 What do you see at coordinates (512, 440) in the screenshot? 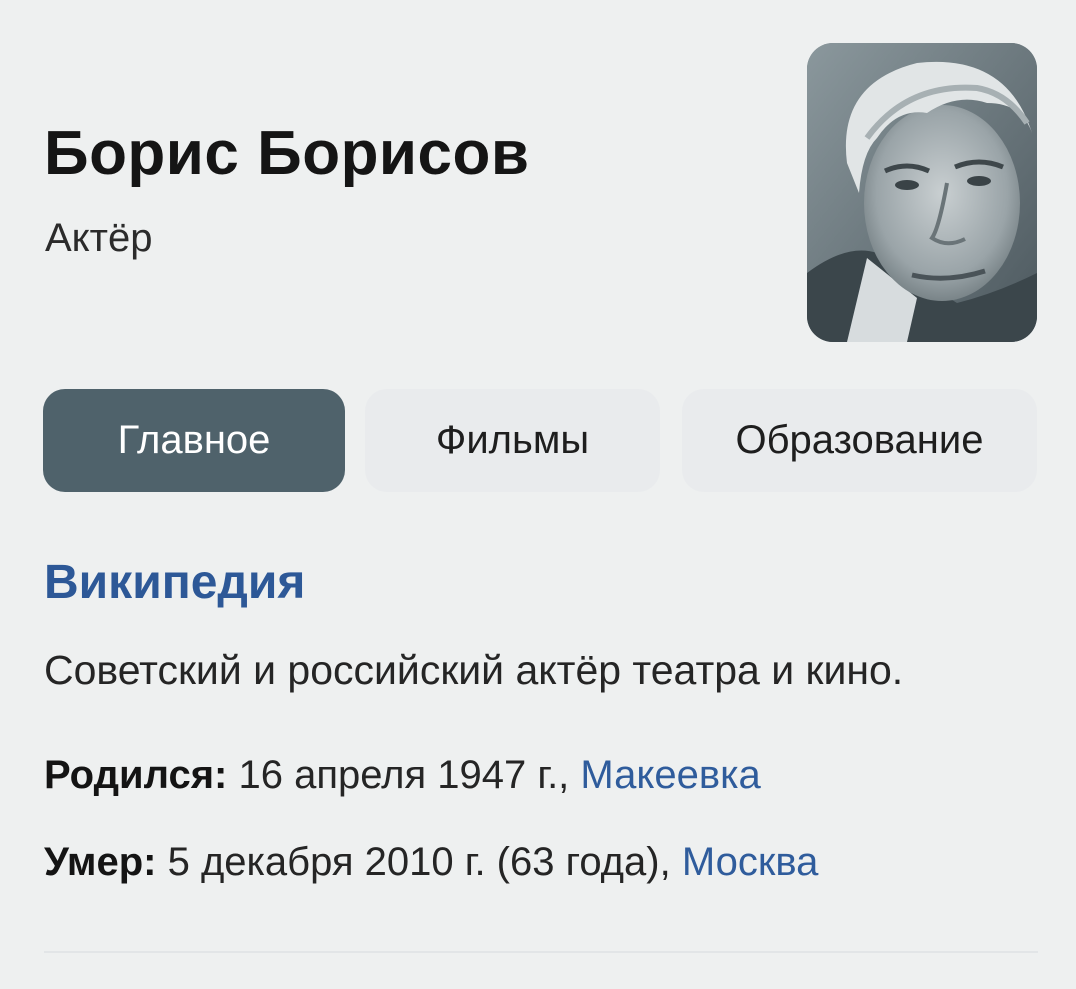
I see `tab-films: Фильмы` at bounding box center [512, 440].